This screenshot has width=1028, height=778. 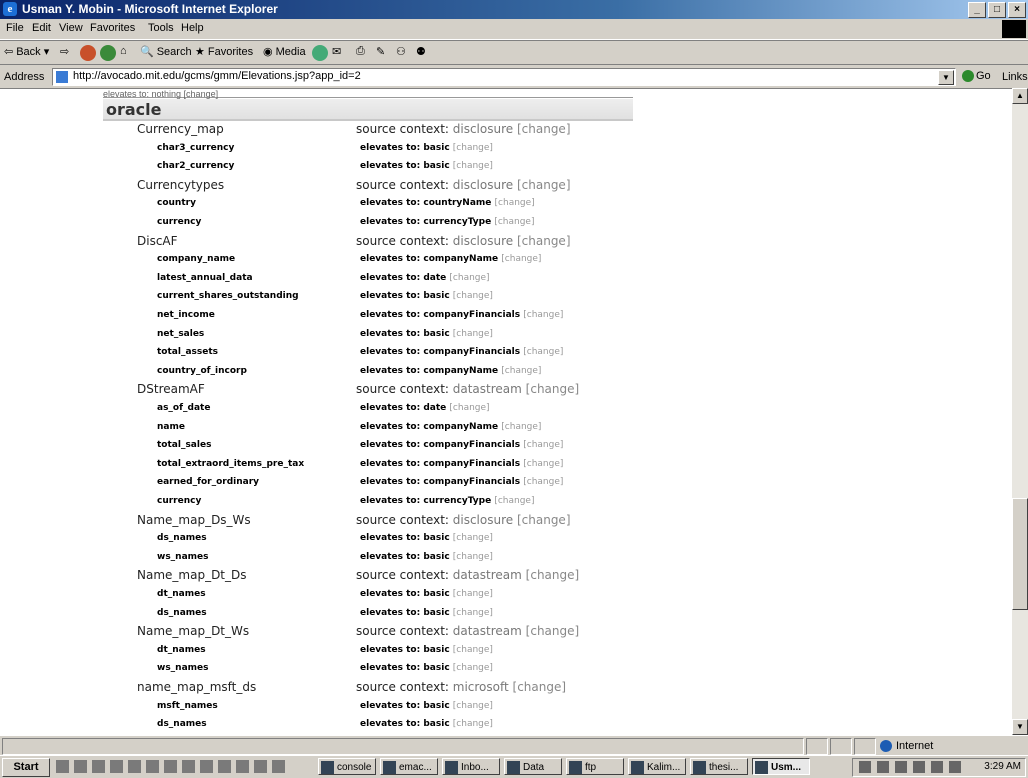 I want to click on menu-tools: Tools, so click(x=161, y=28).